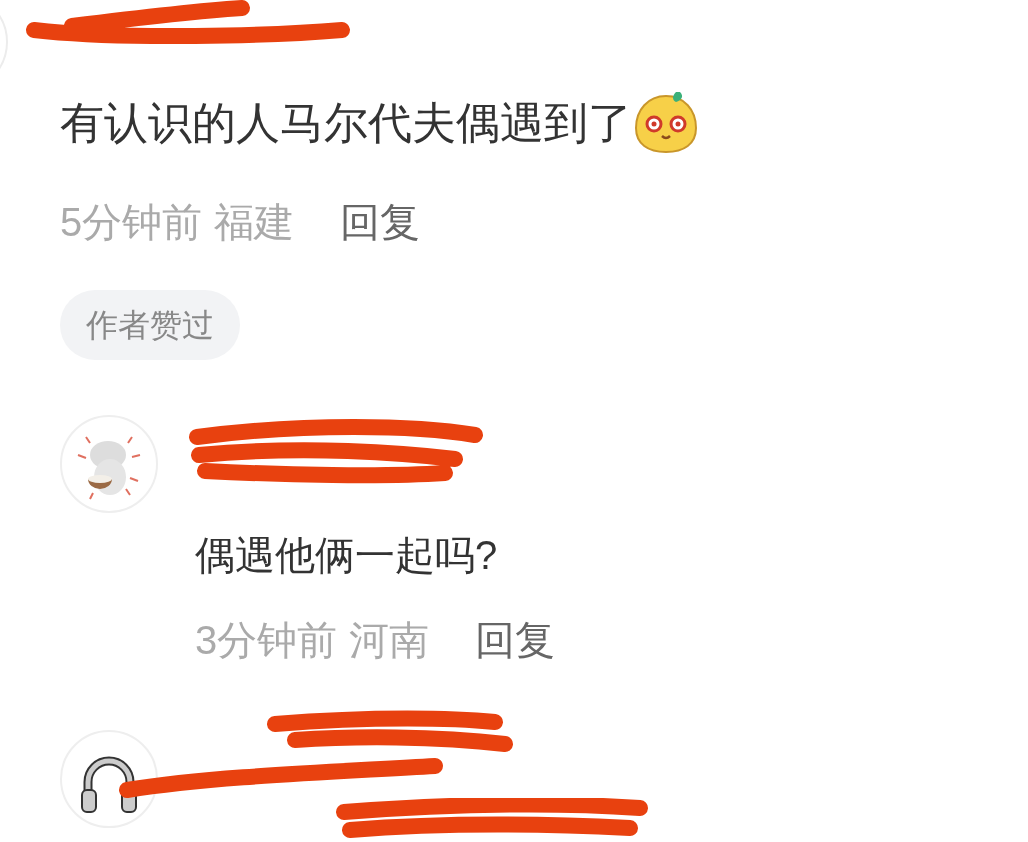 This screenshot has height=842, width=1028. What do you see at coordinates (131, 222) in the screenshot?
I see `comment-time: 5分钟前` at bounding box center [131, 222].